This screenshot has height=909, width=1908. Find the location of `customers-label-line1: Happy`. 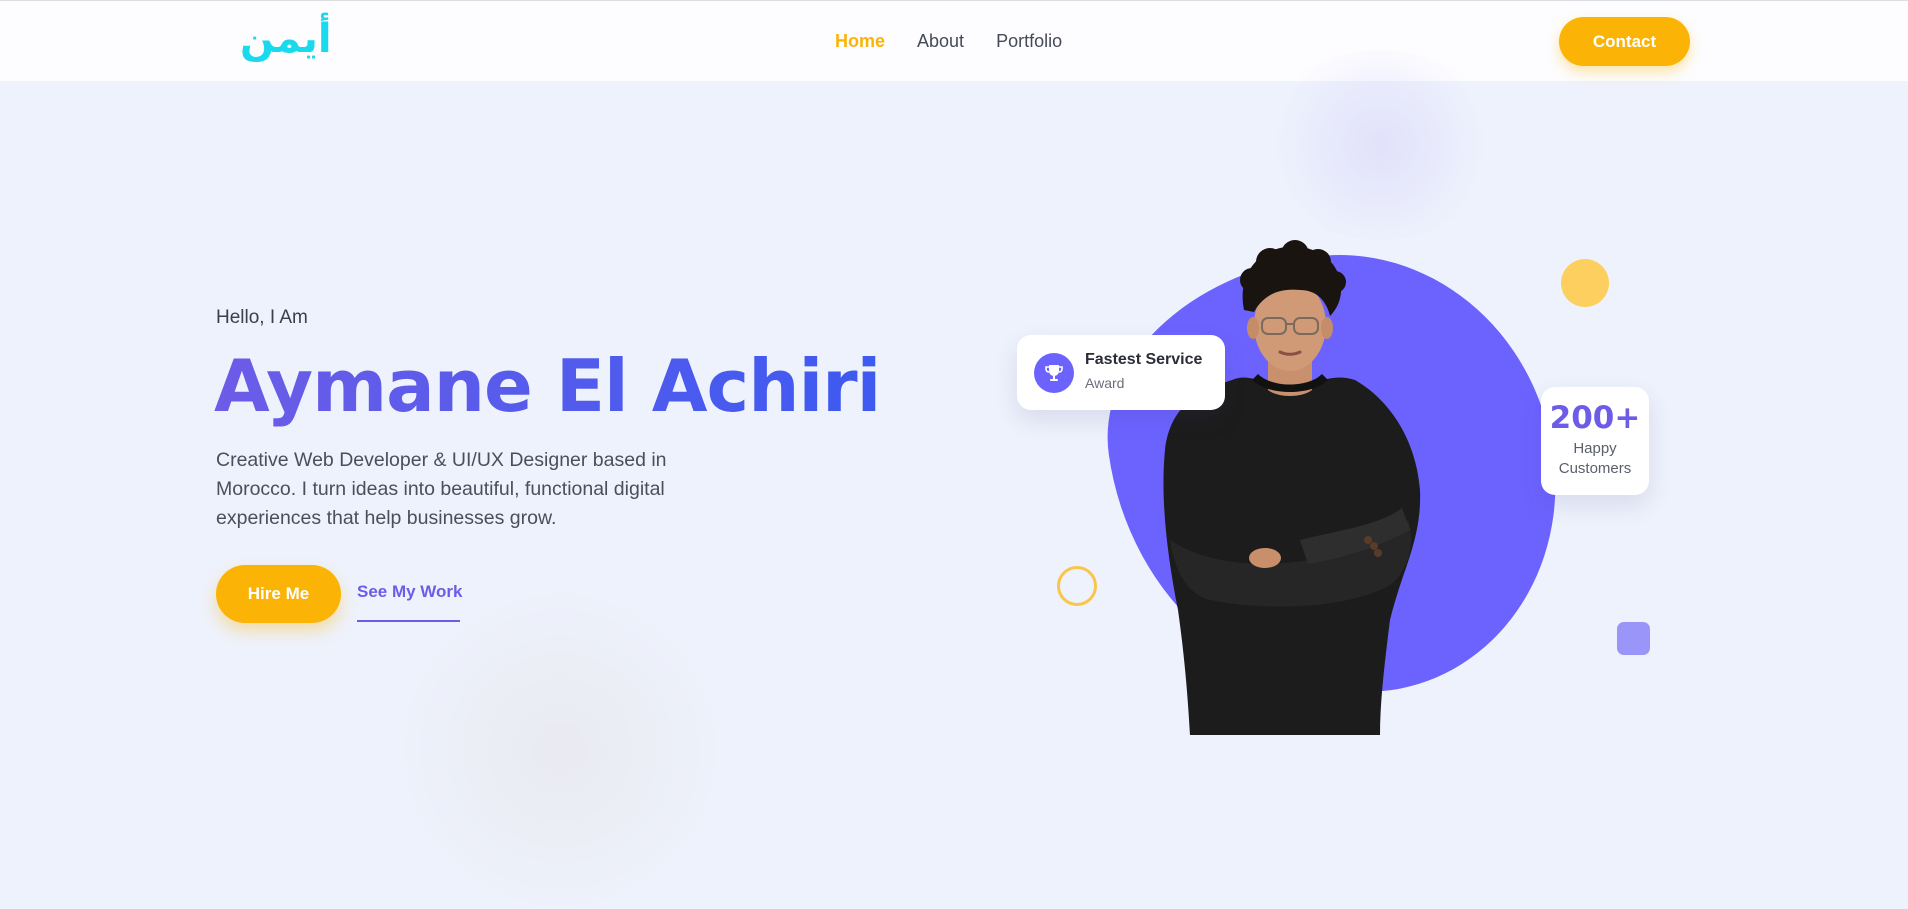

customers-label-line1: Happy is located at coordinates (1595, 448).